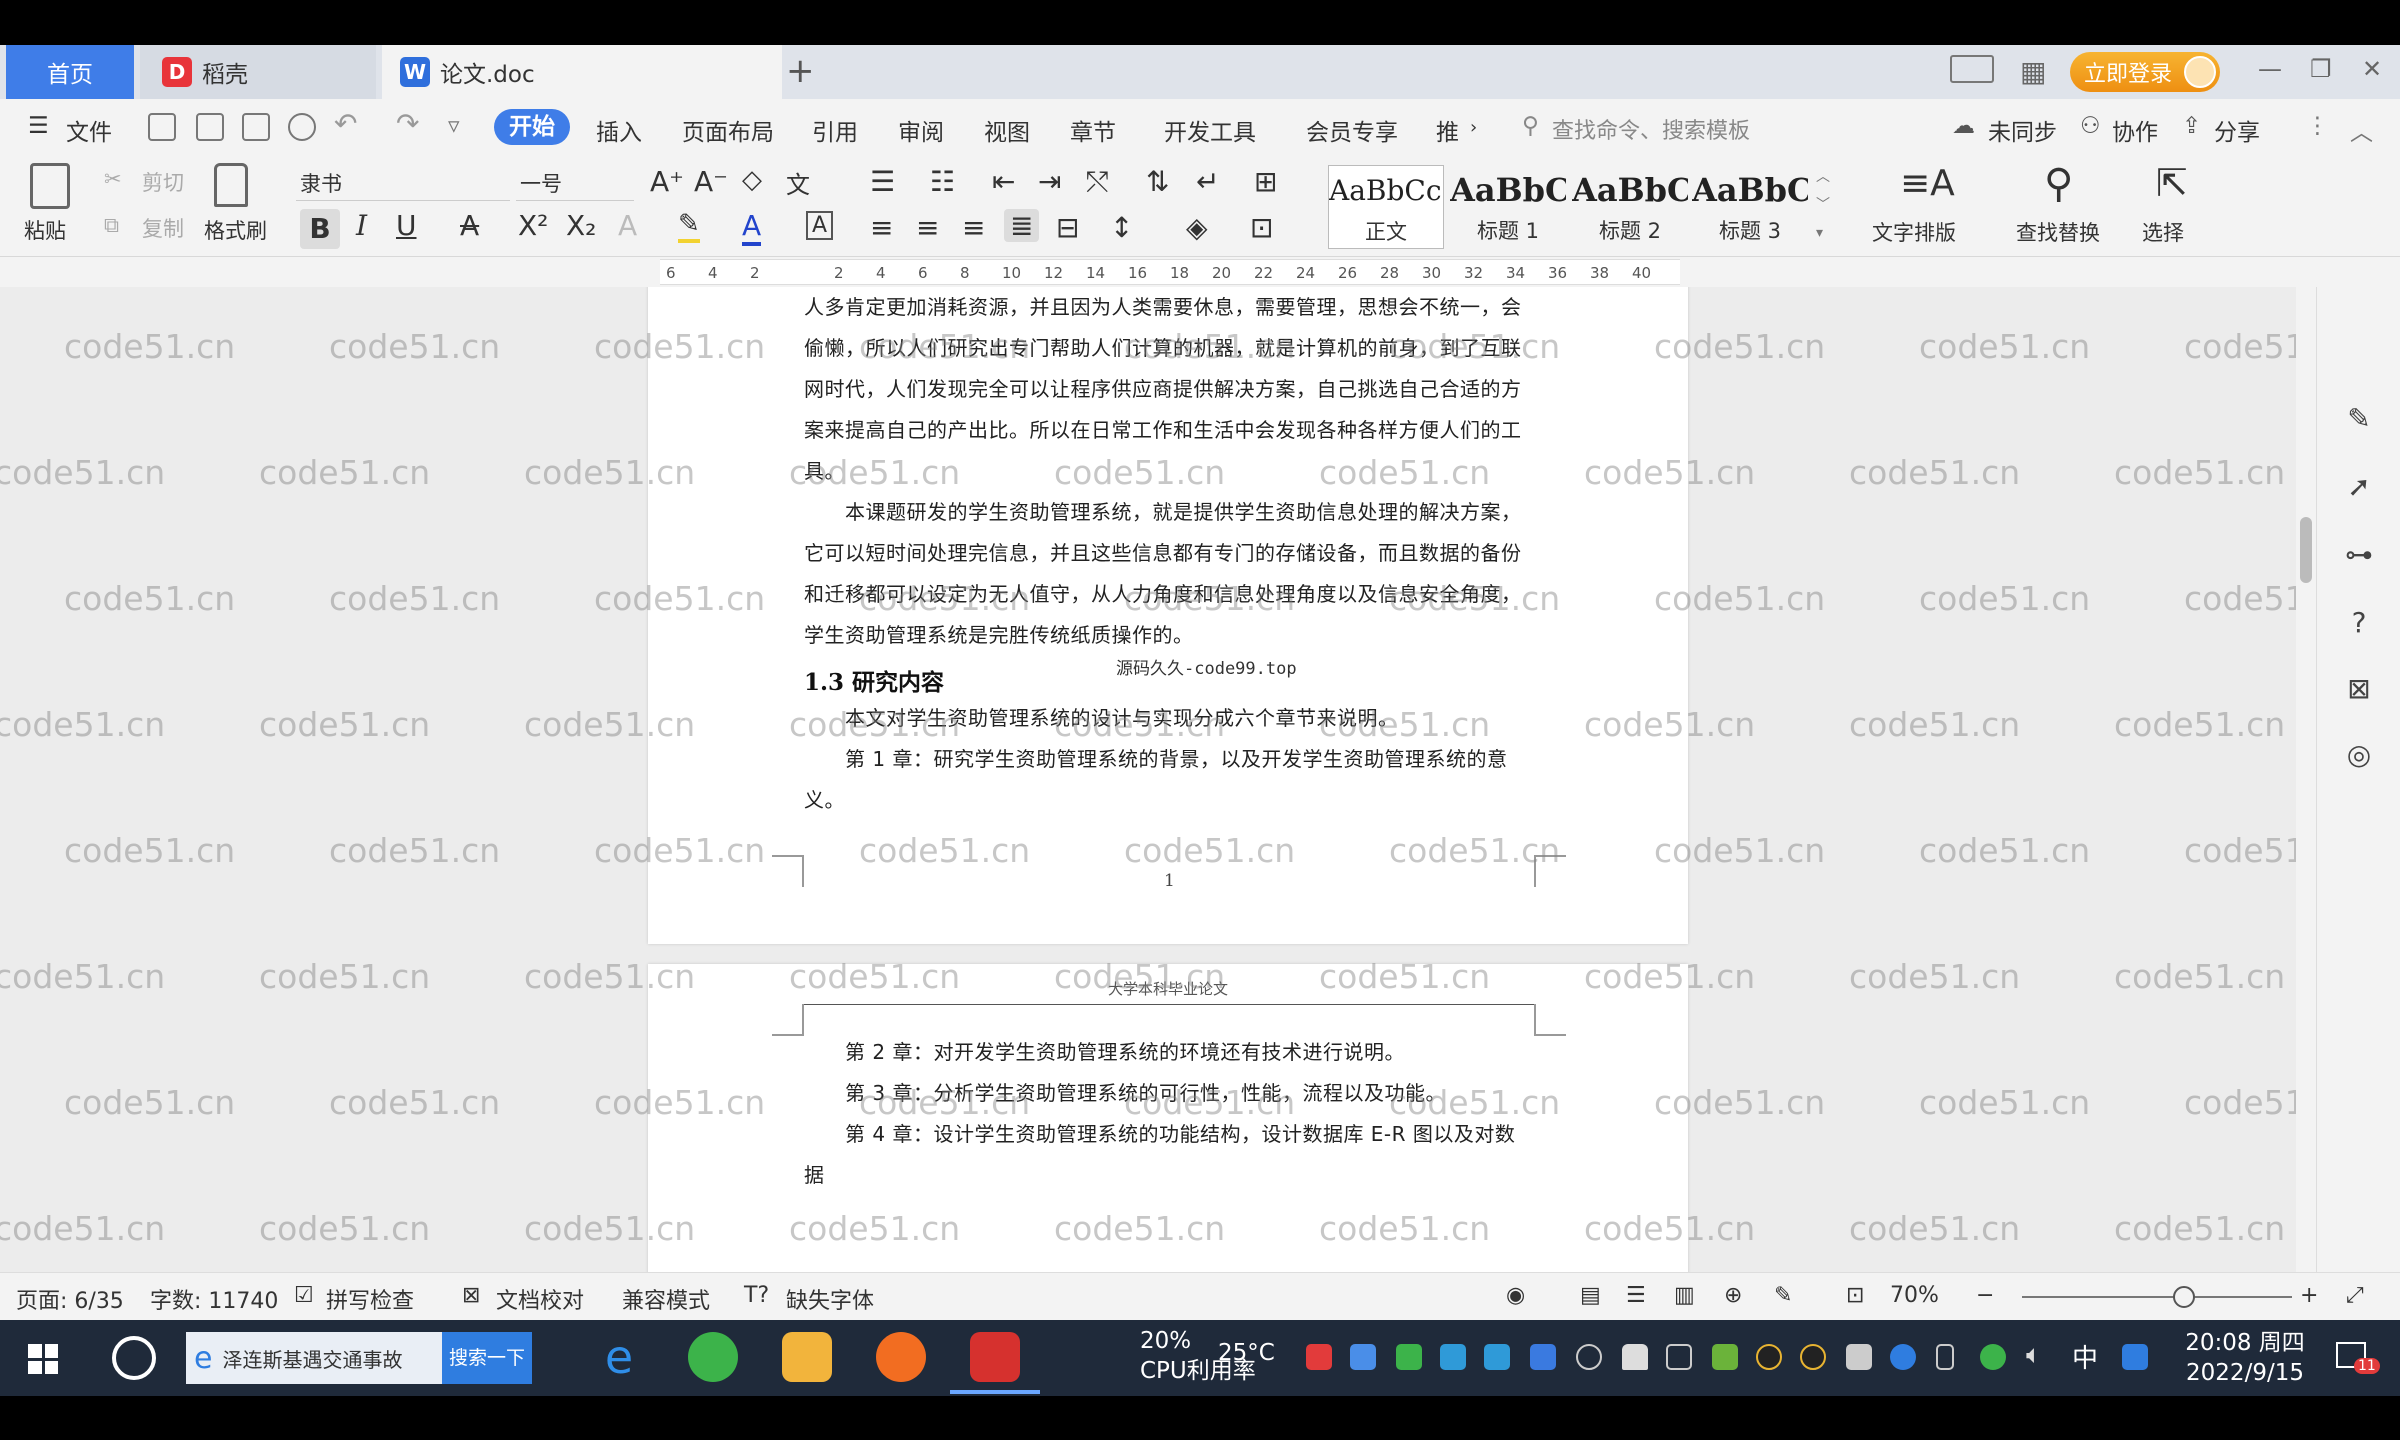 This screenshot has height=1440, width=2400. What do you see at coordinates (835, 130) in the screenshot?
I see `menu-references: 引用` at bounding box center [835, 130].